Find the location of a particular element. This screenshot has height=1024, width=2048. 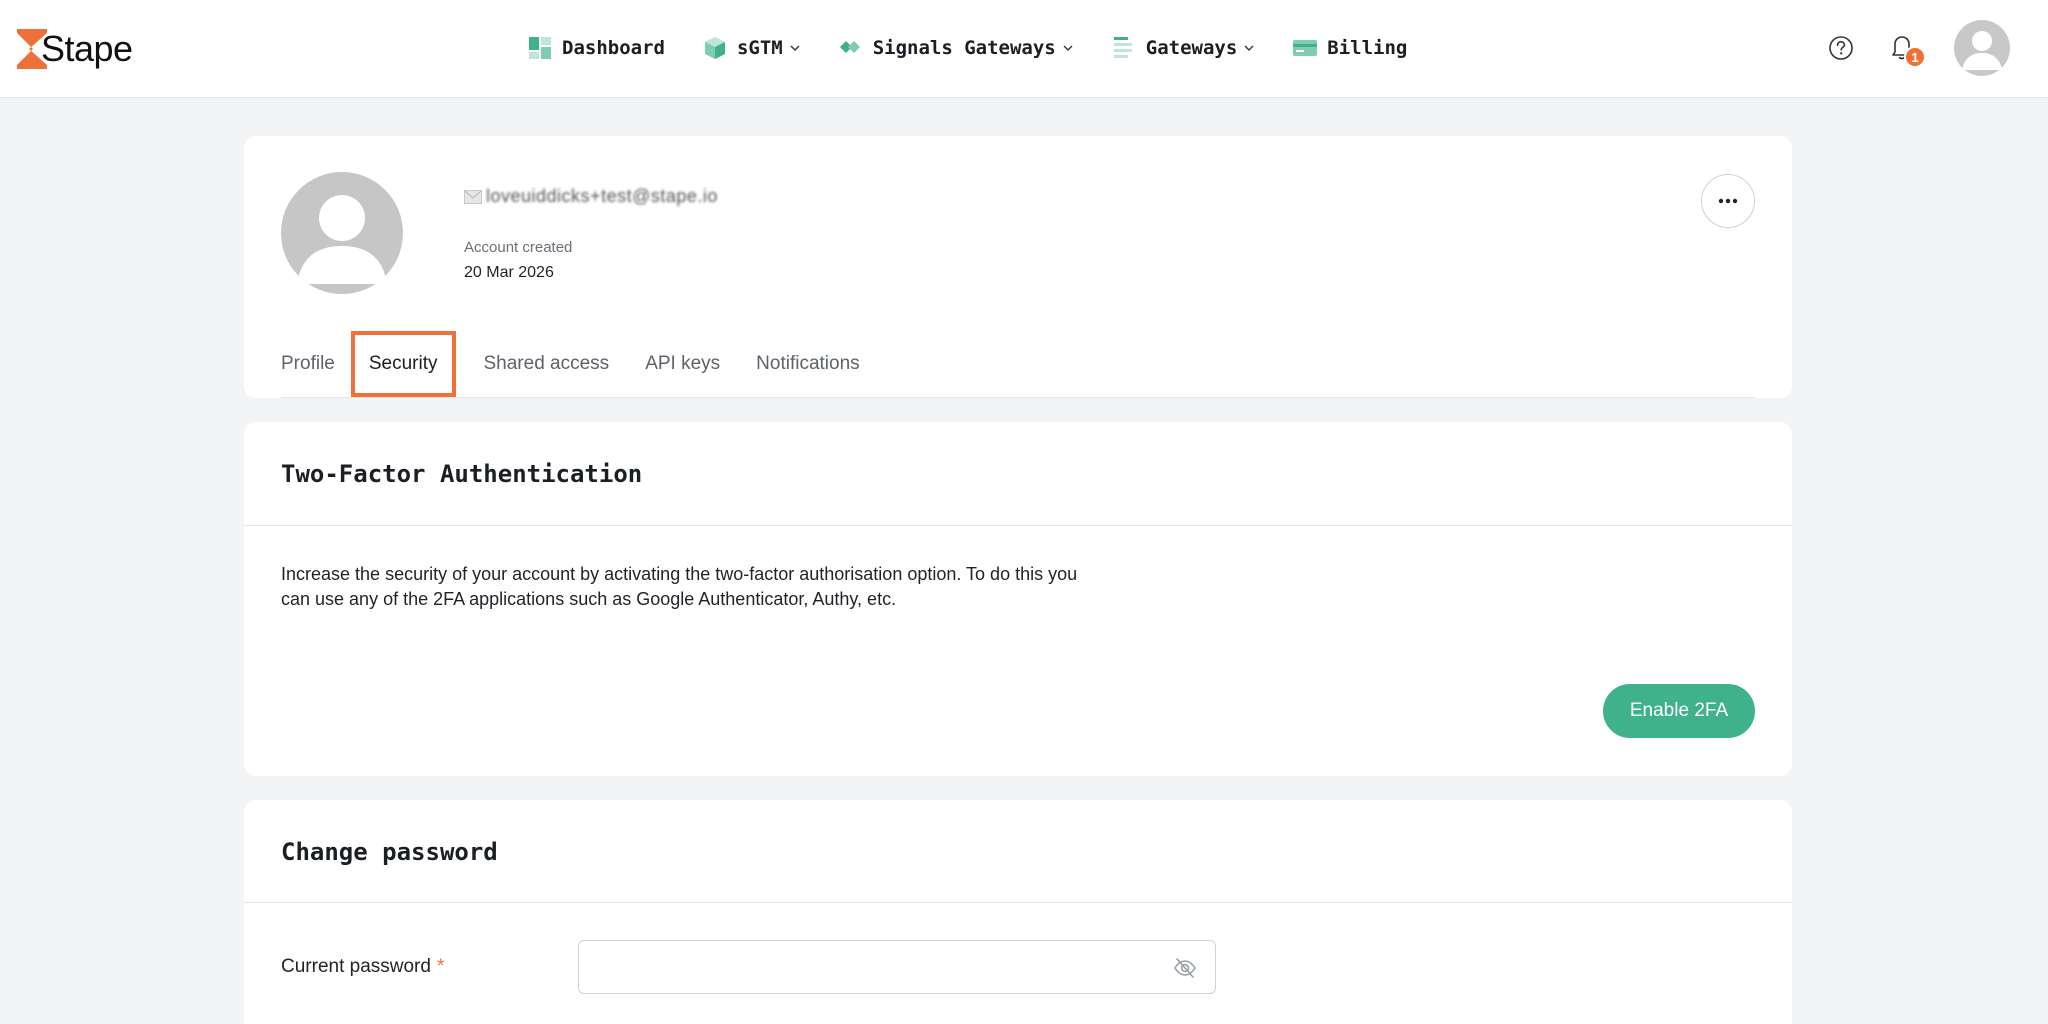

ellipsis-icon is located at coordinates (1728, 201).